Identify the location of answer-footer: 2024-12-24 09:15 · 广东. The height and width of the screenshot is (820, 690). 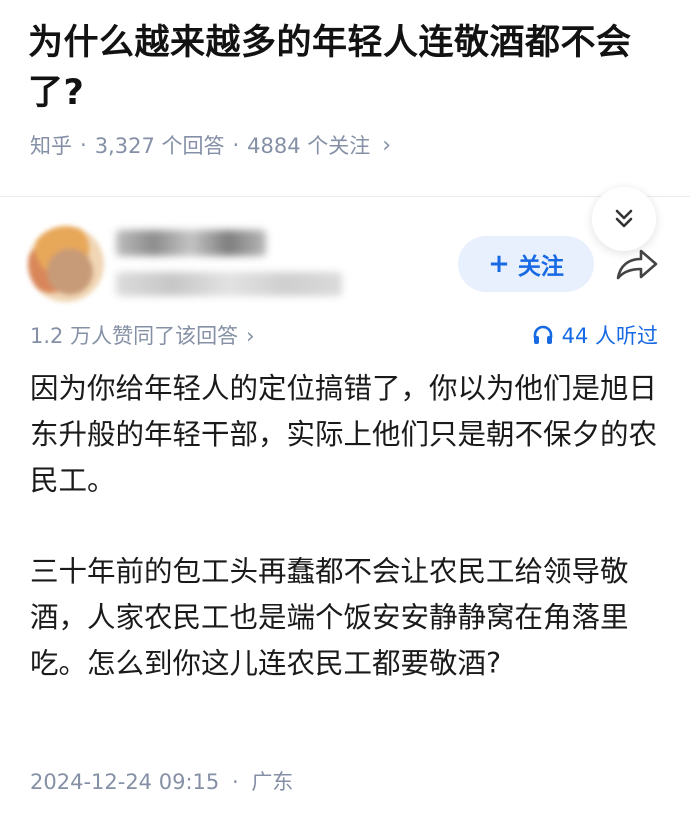
(161, 781).